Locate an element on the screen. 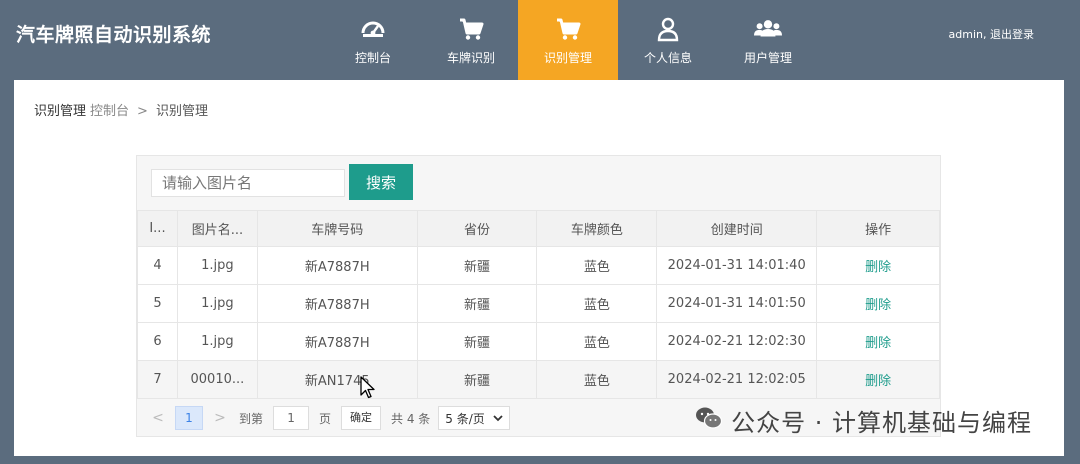 This screenshot has height=464, width=1080. nav-label: 车牌识别 is located at coordinates (470, 57).